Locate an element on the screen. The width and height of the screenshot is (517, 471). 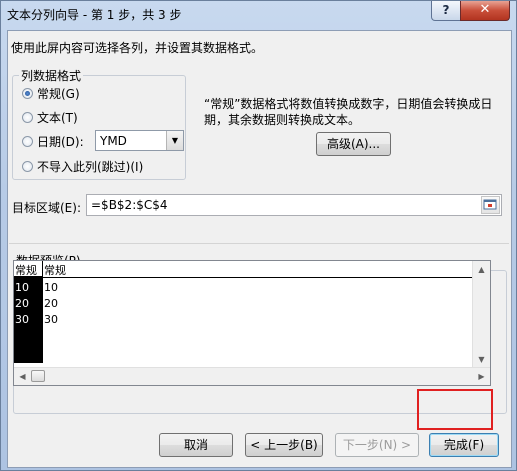
instruction-text: 使用此屏内容可选择各列，并设置其数据格式。 is located at coordinates (137, 48).